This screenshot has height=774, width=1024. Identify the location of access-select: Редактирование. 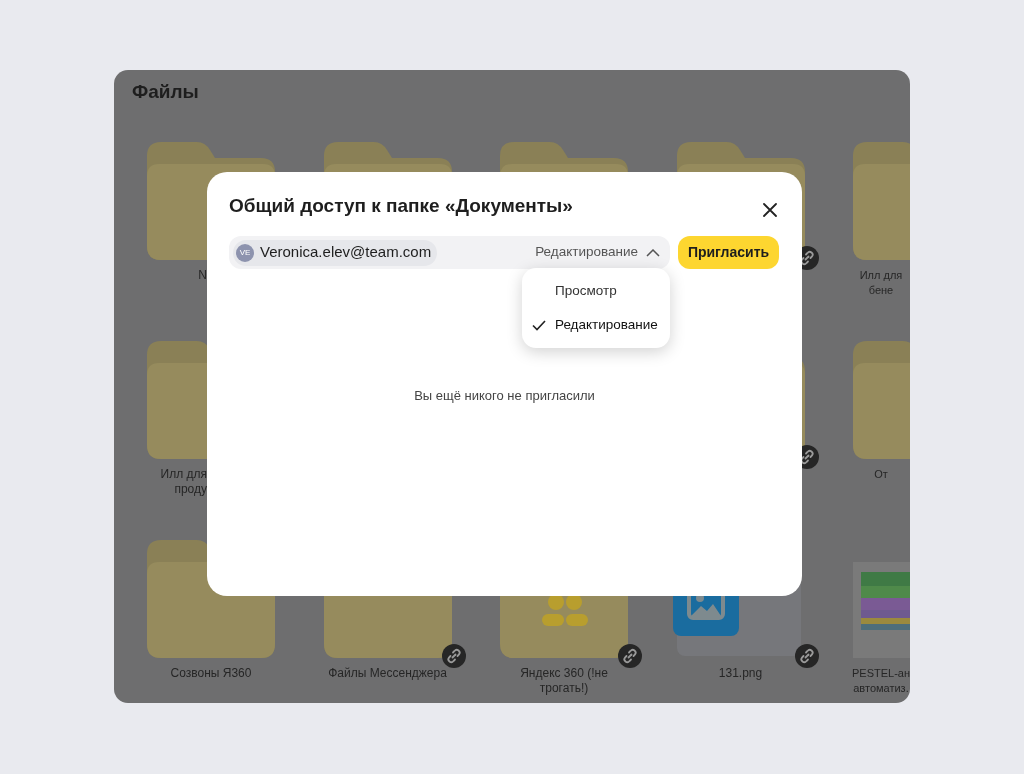
(597, 252).